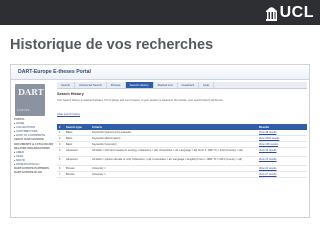 This screenshot has height=240, width=320. What do you see at coordinates (77, 174) in the screenshot?
I see `row-search-type: Browse` at bounding box center [77, 174].